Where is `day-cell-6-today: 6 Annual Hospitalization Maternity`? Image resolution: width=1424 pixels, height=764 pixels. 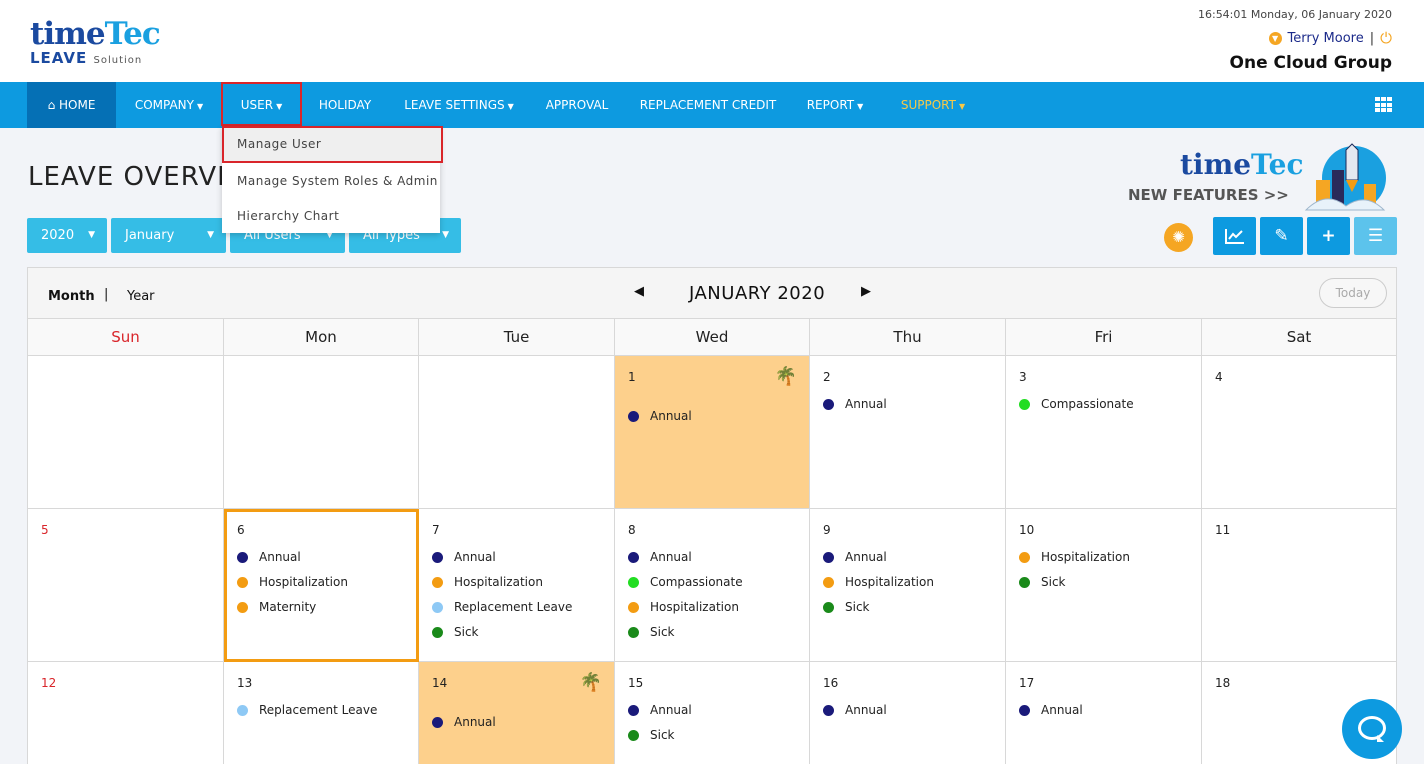 day-cell-6-today: 6 Annual Hospitalization Maternity is located at coordinates (321, 585).